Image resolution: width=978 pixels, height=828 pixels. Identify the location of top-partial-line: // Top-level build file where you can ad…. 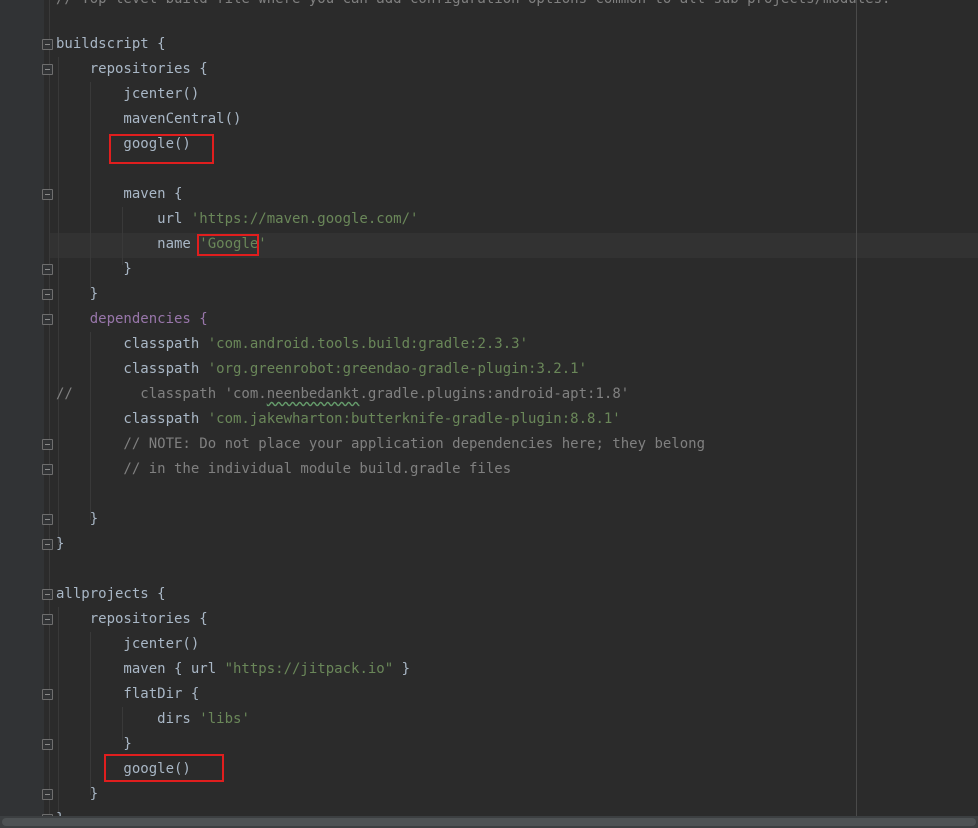
(481, 6).